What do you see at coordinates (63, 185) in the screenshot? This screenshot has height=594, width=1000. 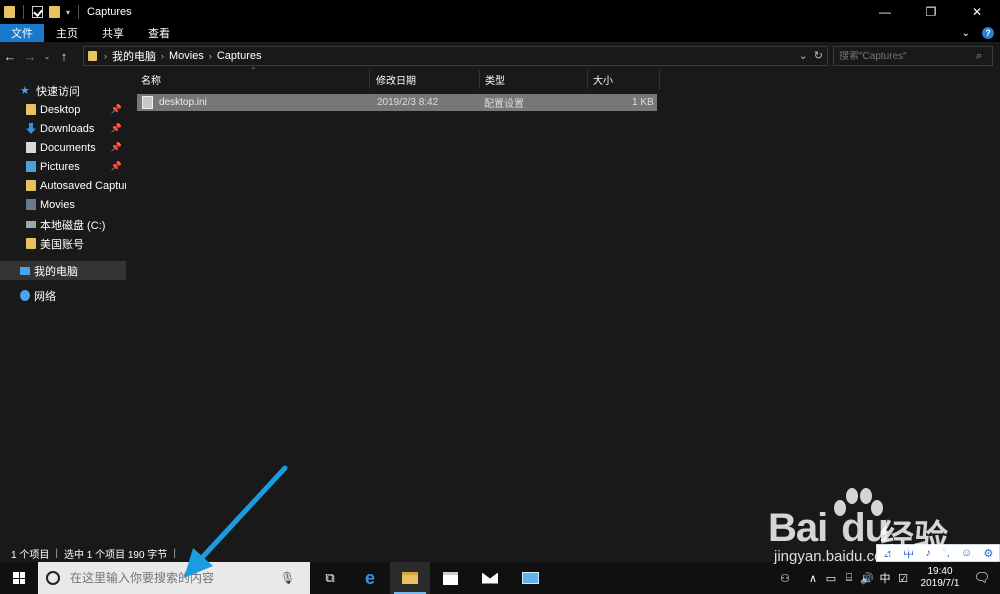 I see `nav-item-autosaved-capture: Autosaved Capture` at bounding box center [63, 185].